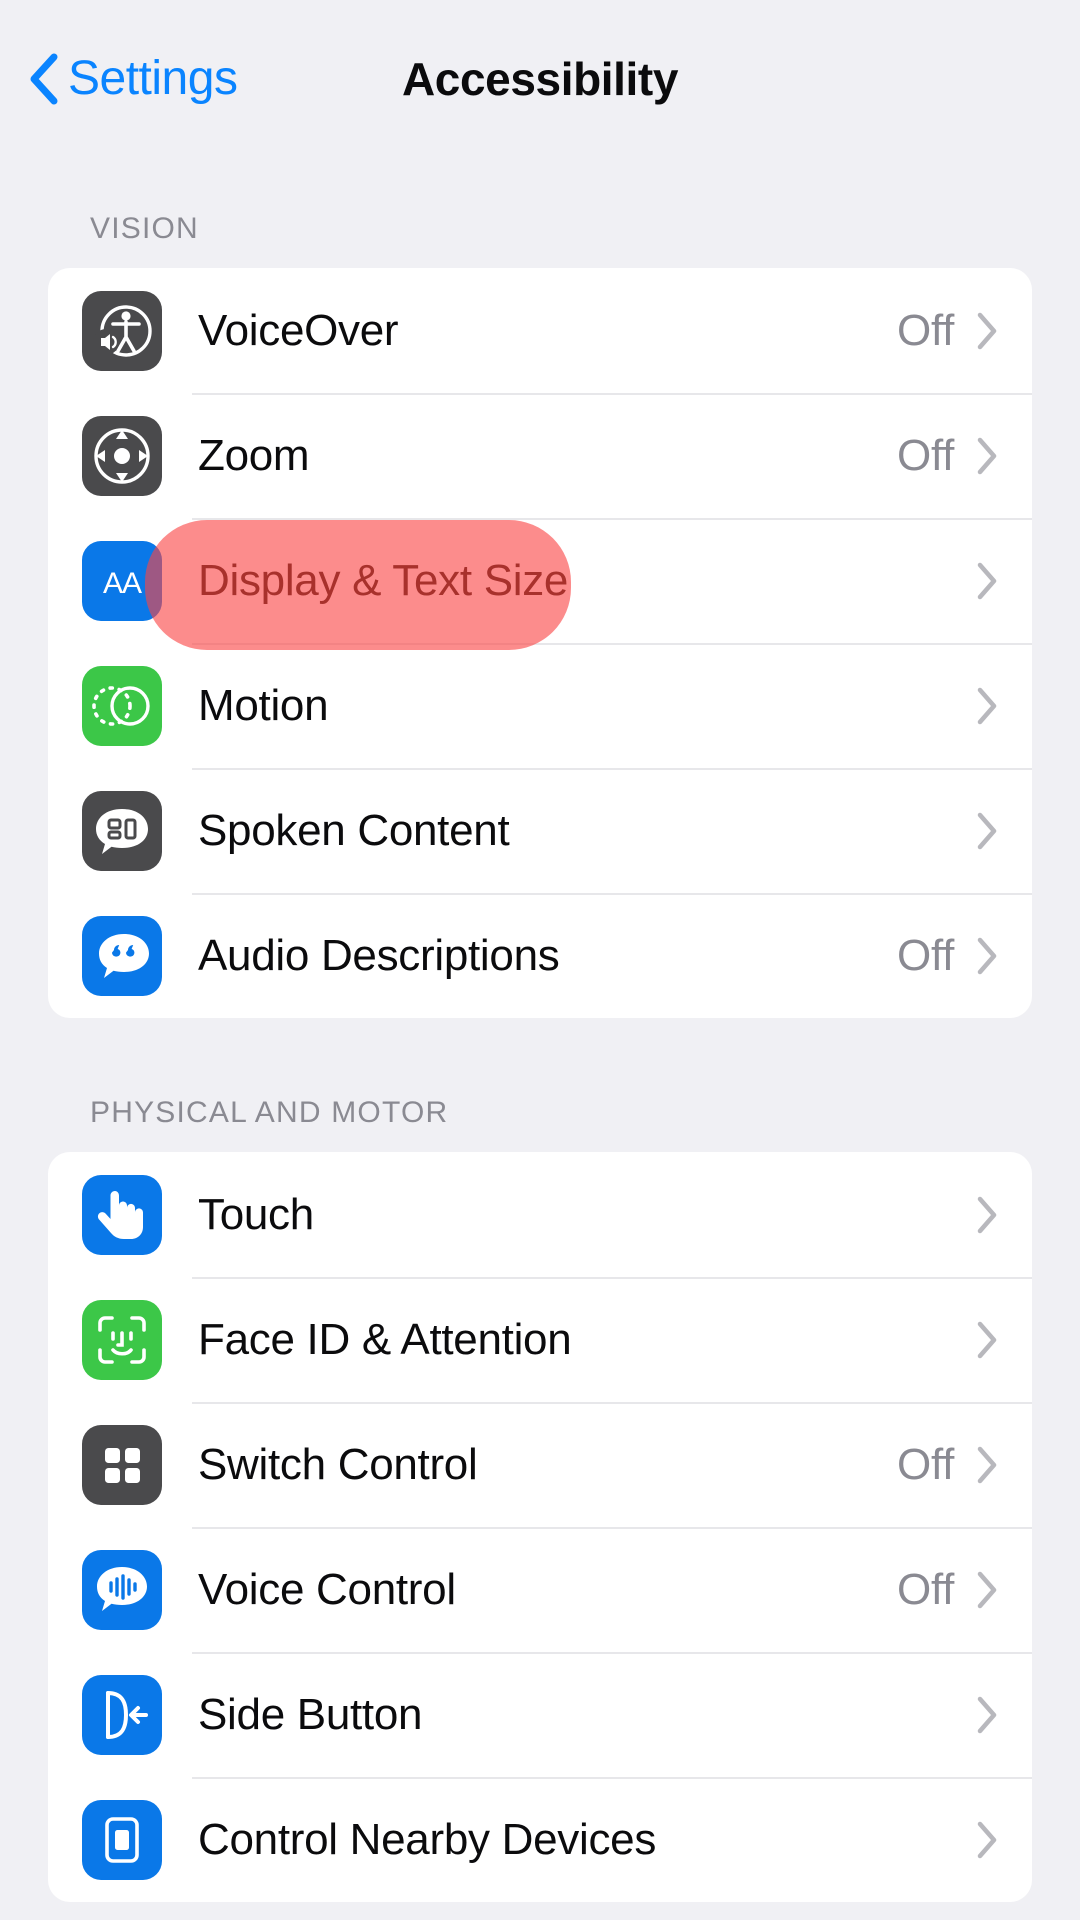  What do you see at coordinates (153, 78) in the screenshot?
I see `back-button-label: Settings` at bounding box center [153, 78].